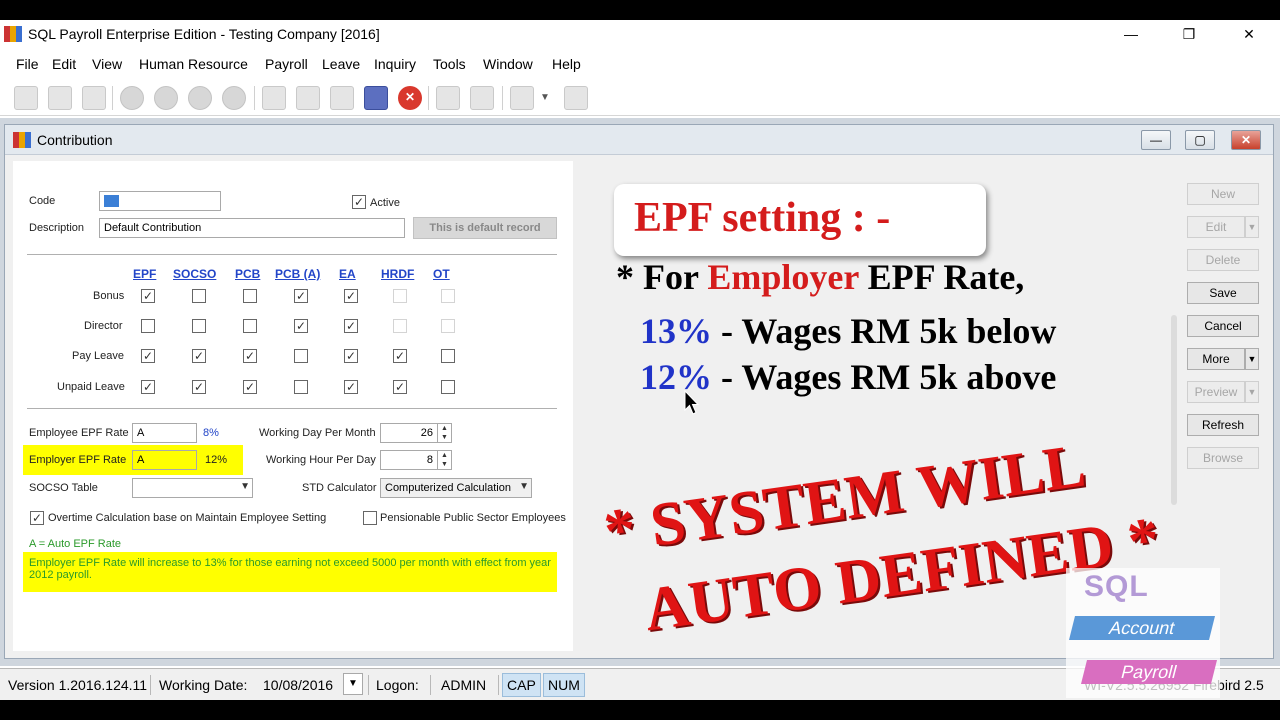 The image size is (1280, 720). I want to click on child-minimize-button: —, so click(1156, 140).